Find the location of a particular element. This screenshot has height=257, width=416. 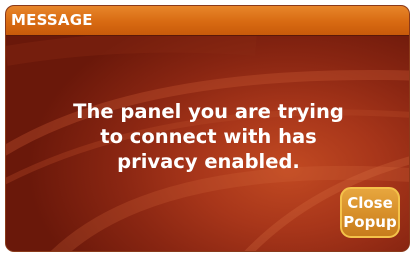

message-line: The panel you are trying is located at coordinates (208, 111).